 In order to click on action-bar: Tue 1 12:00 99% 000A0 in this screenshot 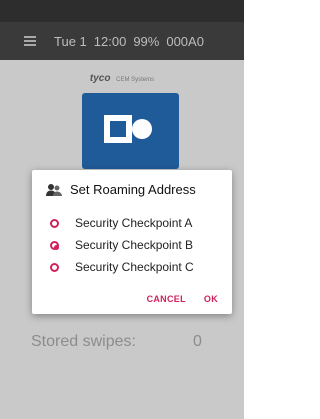, I will do `click(122, 41)`.